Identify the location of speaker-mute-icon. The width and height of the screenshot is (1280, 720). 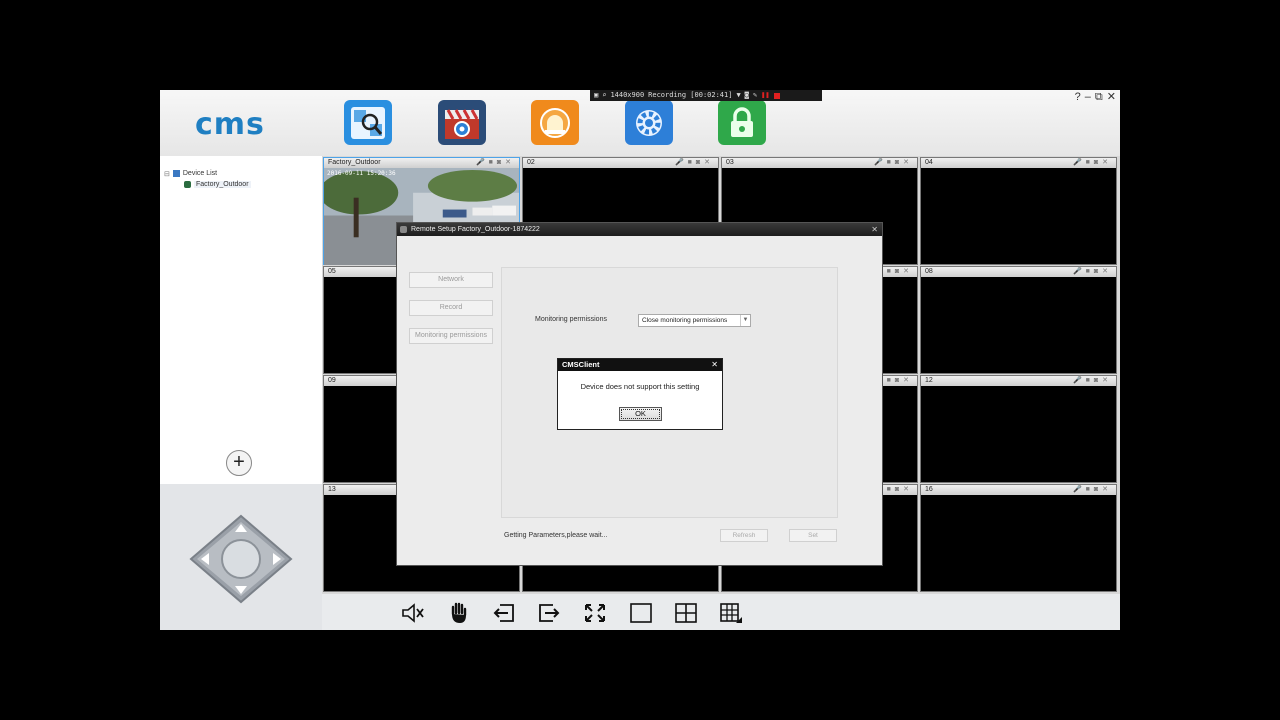
(413, 613).